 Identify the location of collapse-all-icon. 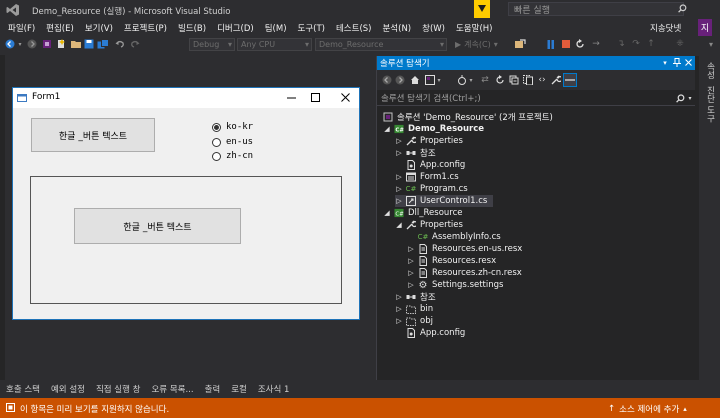
(514, 80).